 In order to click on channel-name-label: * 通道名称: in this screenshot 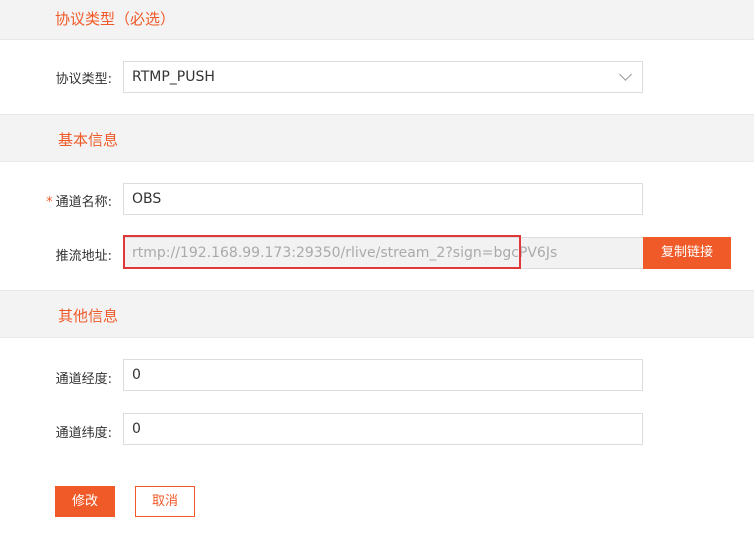, I will do `click(56, 200)`.